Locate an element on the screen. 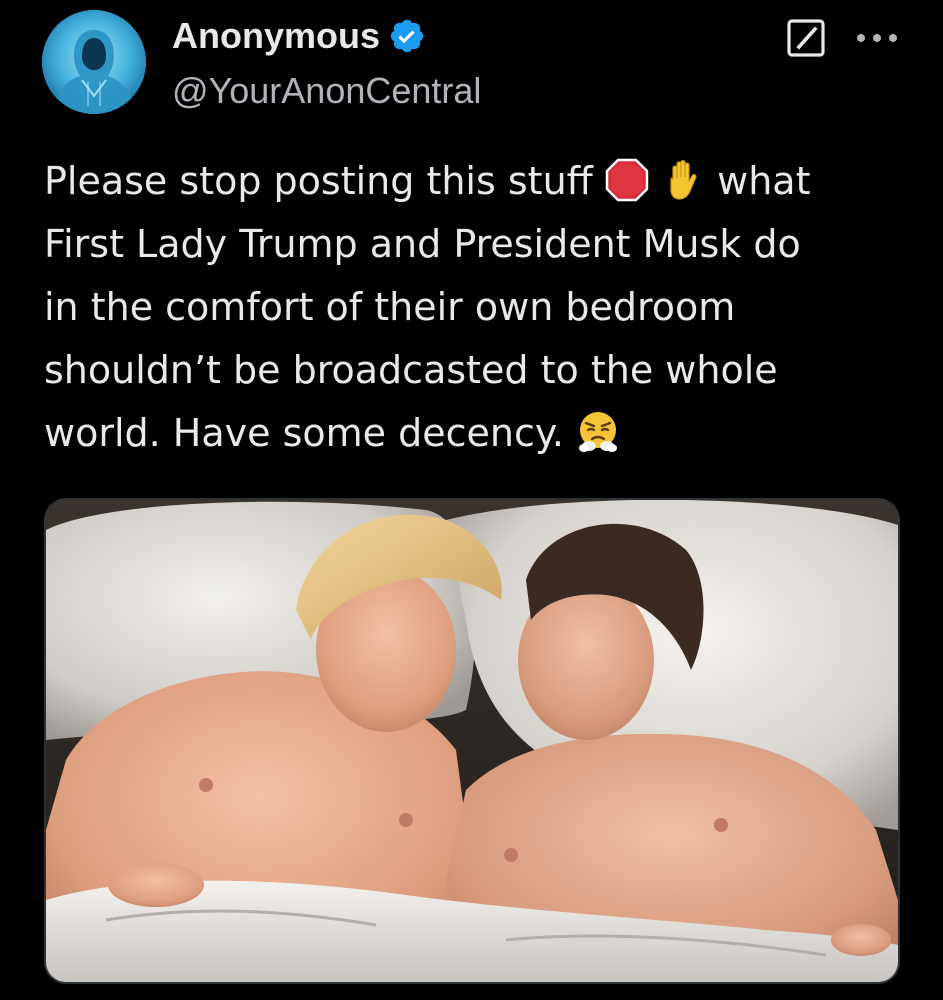 This screenshot has height=1000, width=943. grok-slash-icon is located at coordinates (806, 38).